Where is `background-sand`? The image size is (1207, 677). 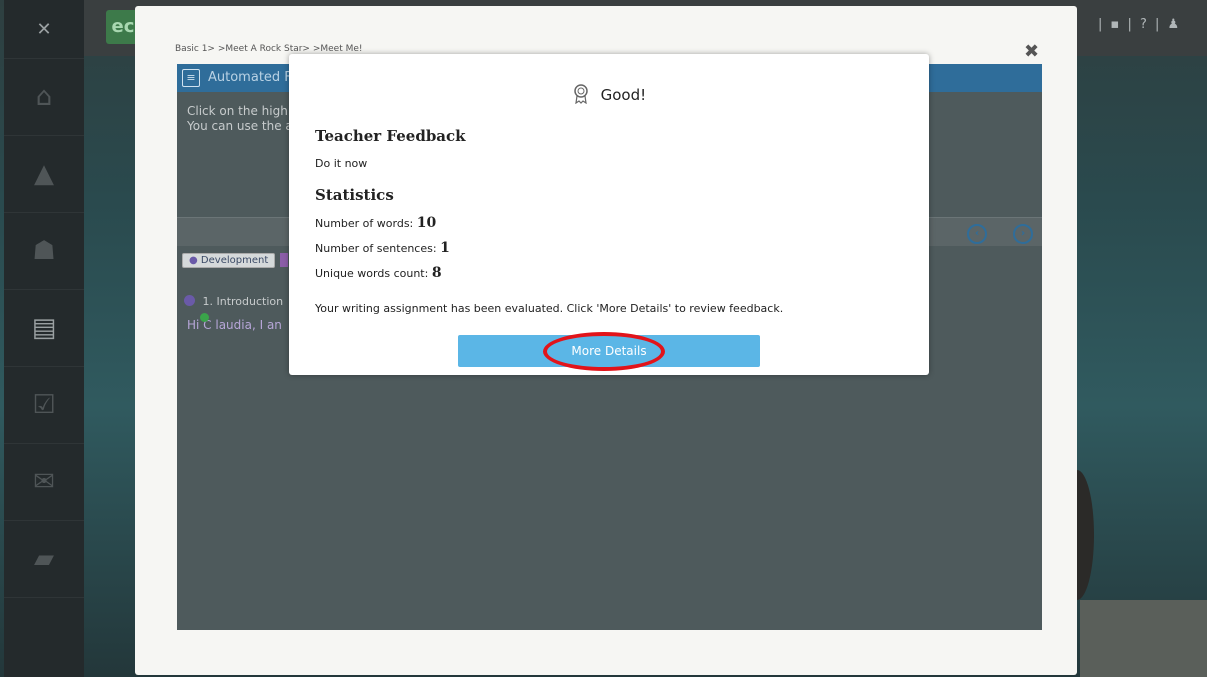
background-sand is located at coordinates (1143, 638).